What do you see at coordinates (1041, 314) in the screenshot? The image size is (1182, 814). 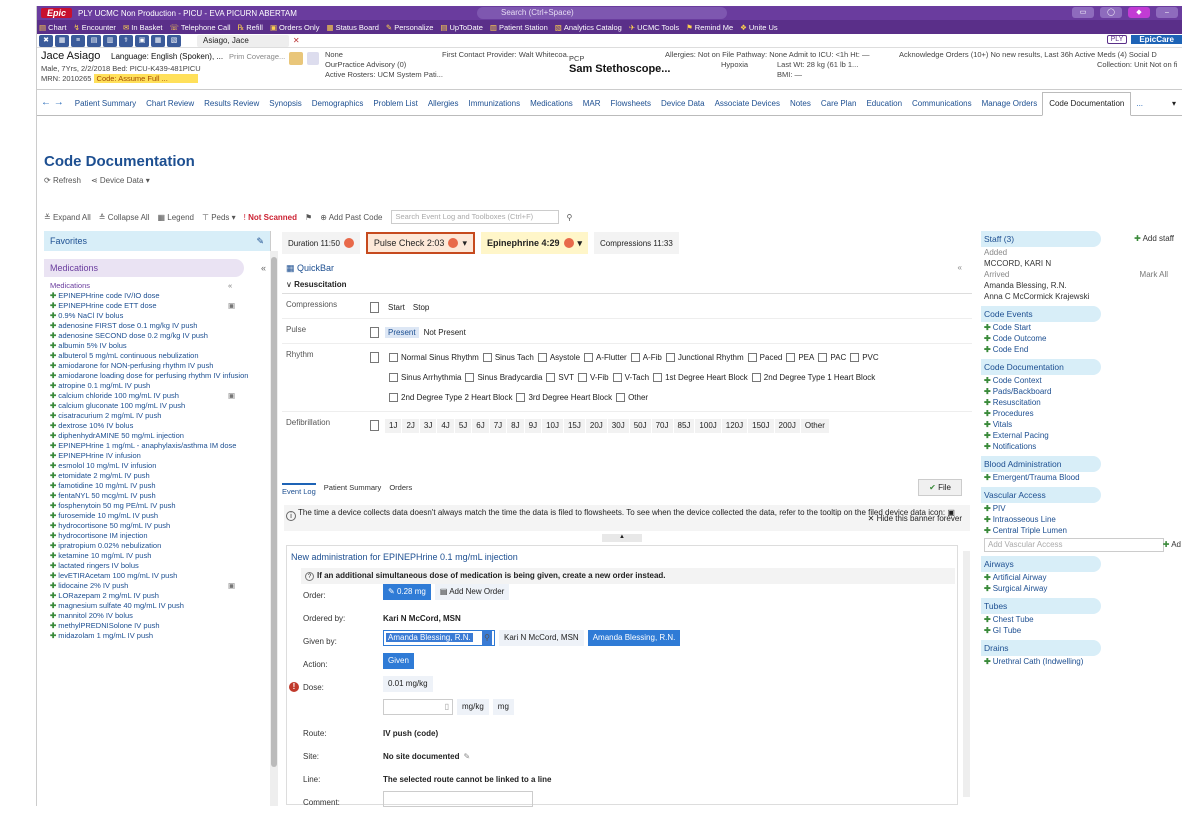 I see `section-header-events: Code Events` at bounding box center [1041, 314].